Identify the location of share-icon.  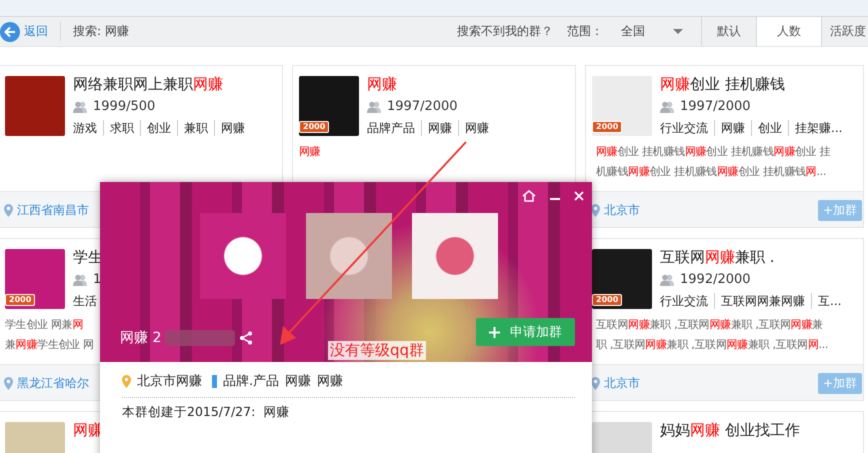
(246, 338).